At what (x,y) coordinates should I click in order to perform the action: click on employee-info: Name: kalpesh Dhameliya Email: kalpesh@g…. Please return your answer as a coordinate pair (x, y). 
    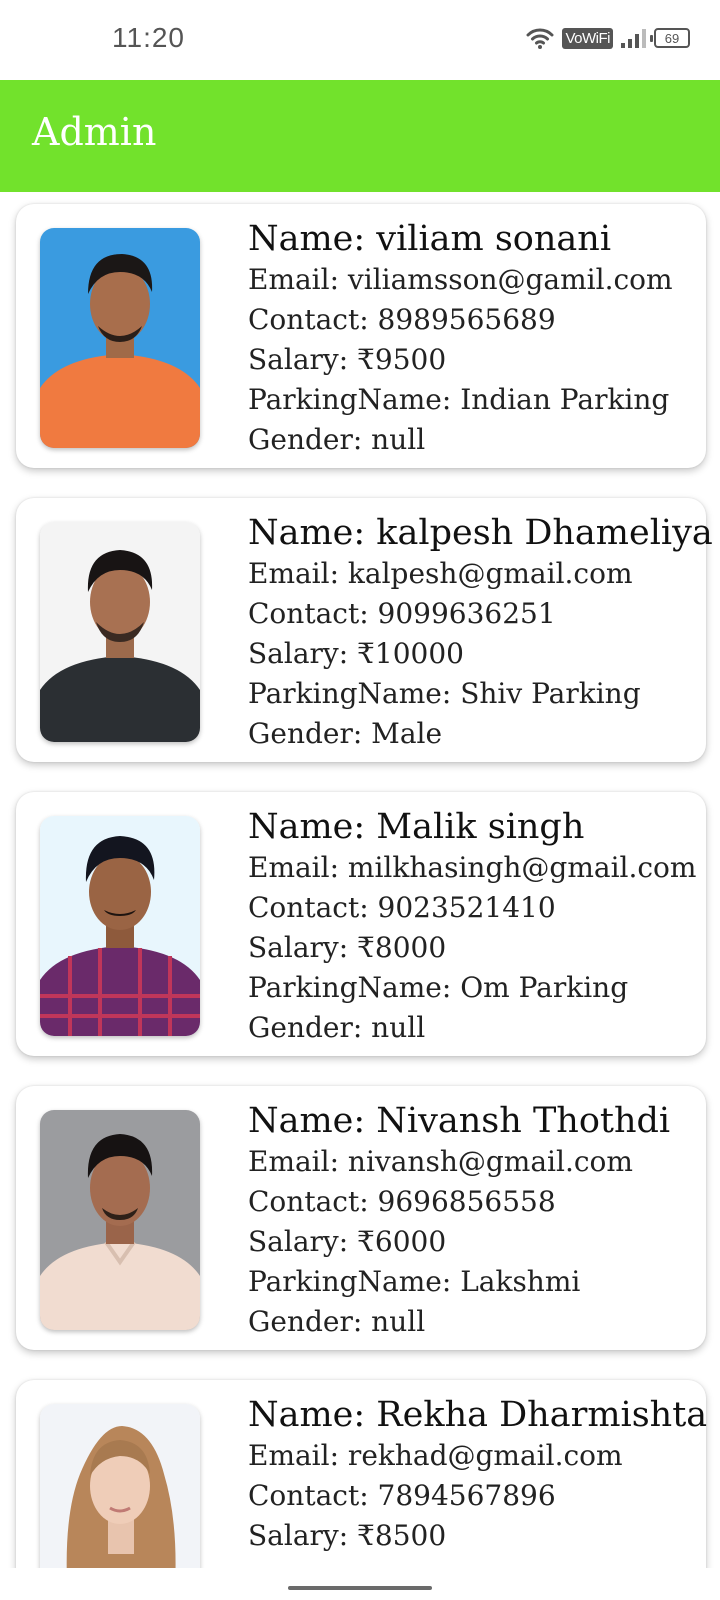
    Looking at the image, I should click on (480, 633).